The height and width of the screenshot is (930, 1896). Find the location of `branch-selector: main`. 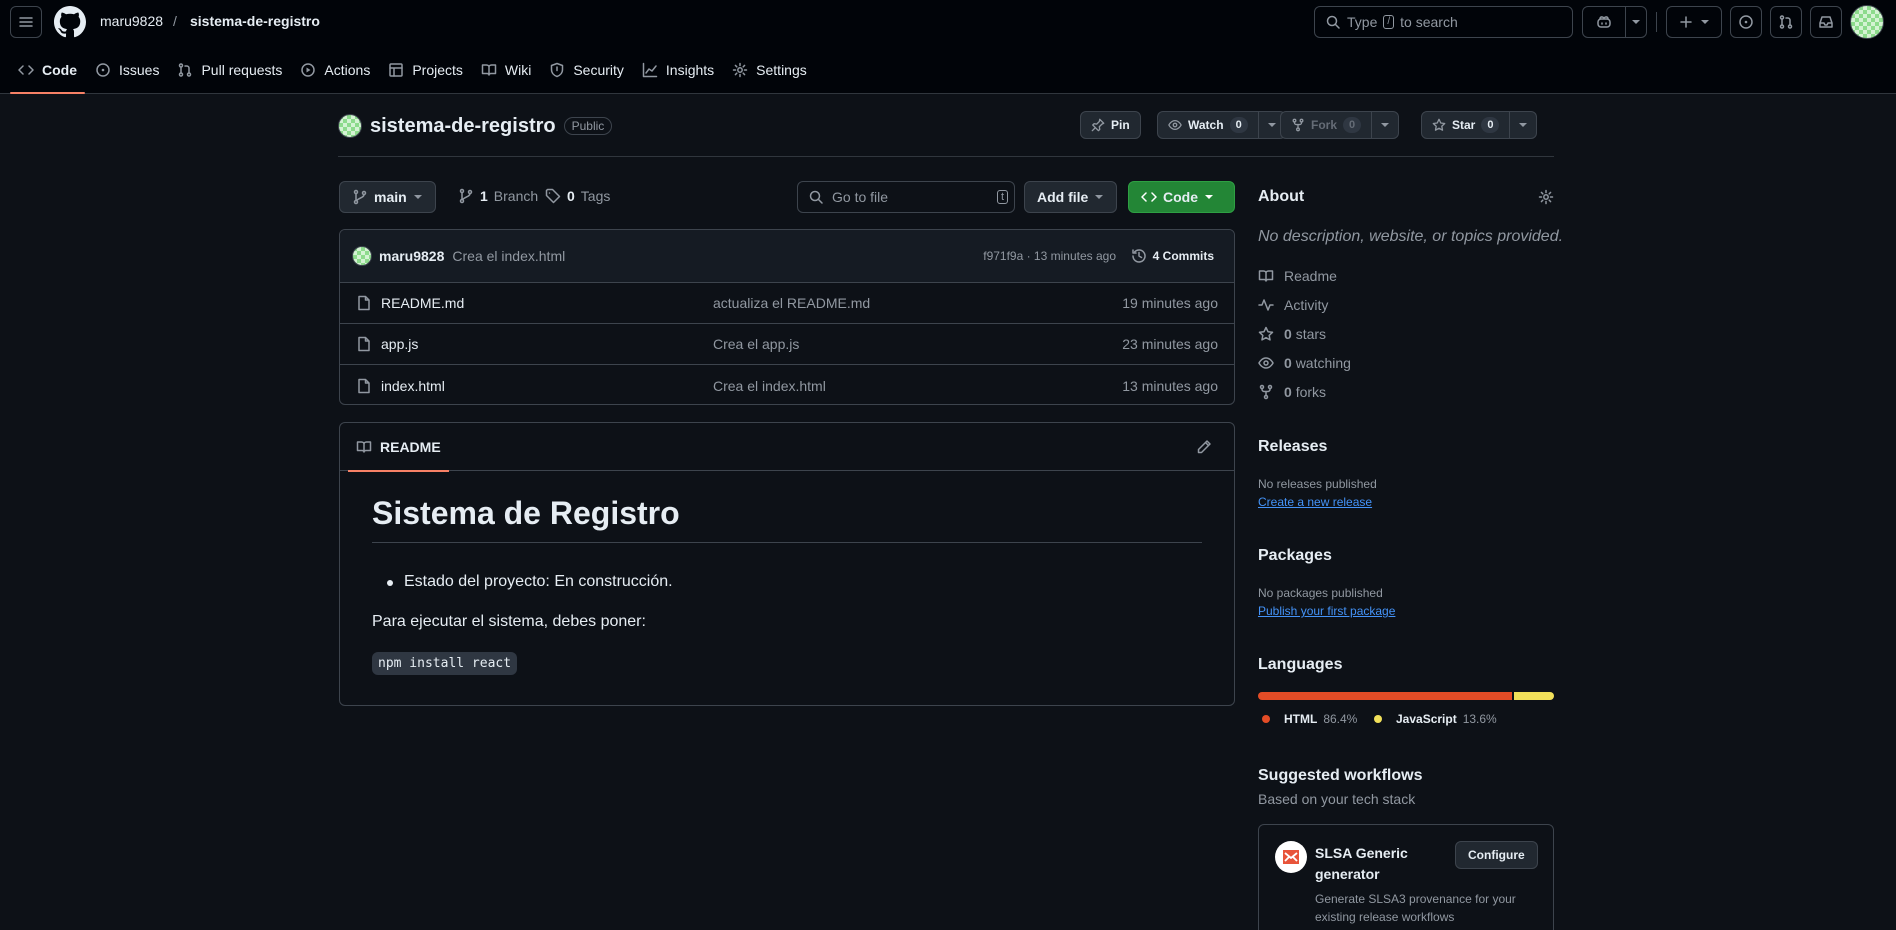

branch-selector: main is located at coordinates (387, 197).